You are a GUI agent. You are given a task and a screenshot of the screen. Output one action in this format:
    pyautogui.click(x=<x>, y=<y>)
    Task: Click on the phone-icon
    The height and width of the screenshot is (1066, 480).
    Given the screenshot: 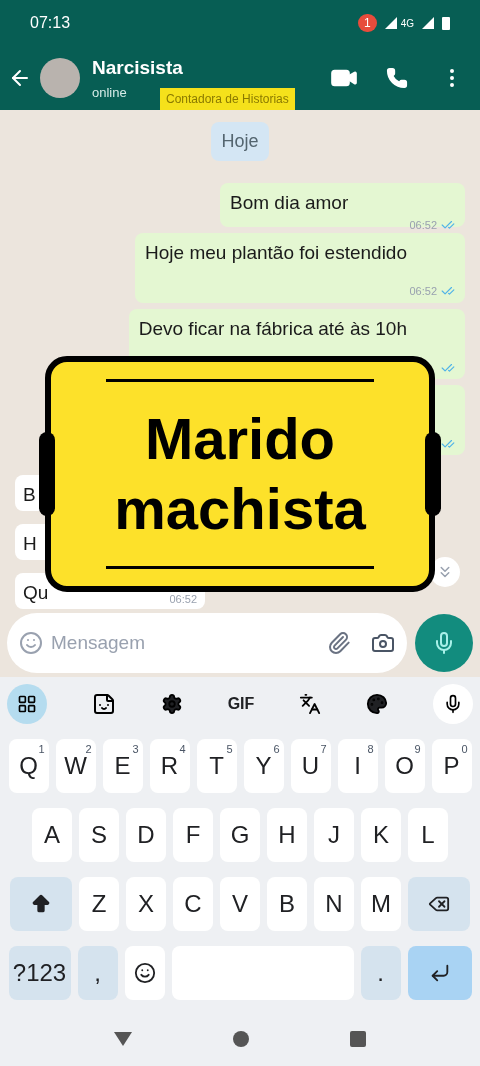 What is the action you would take?
    pyautogui.click(x=397, y=78)
    